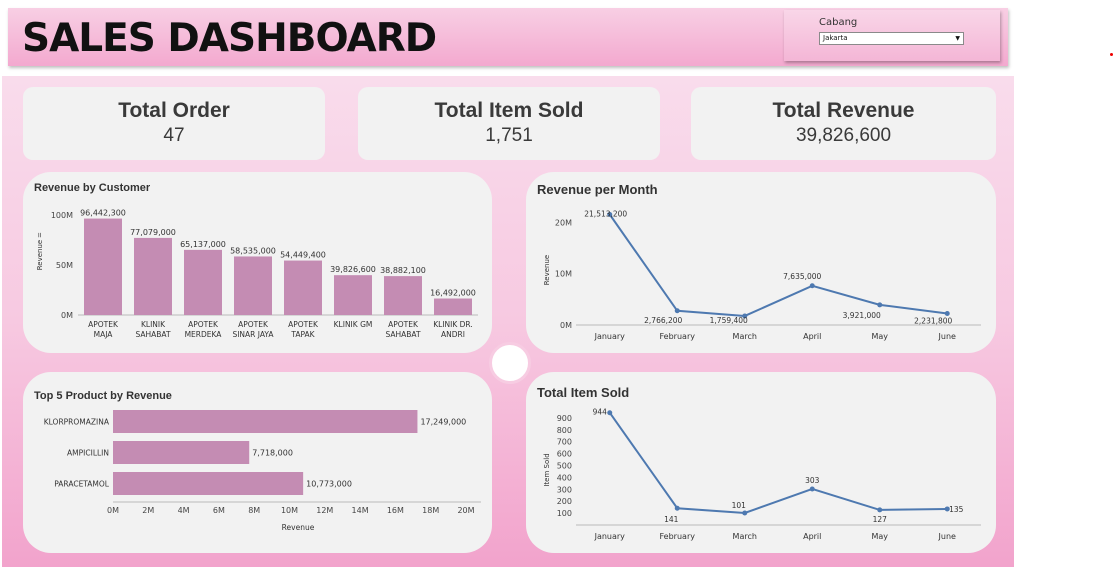 This screenshot has width=1118, height=567. What do you see at coordinates (153, 324) in the screenshot?
I see `x-tick-label: KLINIK` at bounding box center [153, 324].